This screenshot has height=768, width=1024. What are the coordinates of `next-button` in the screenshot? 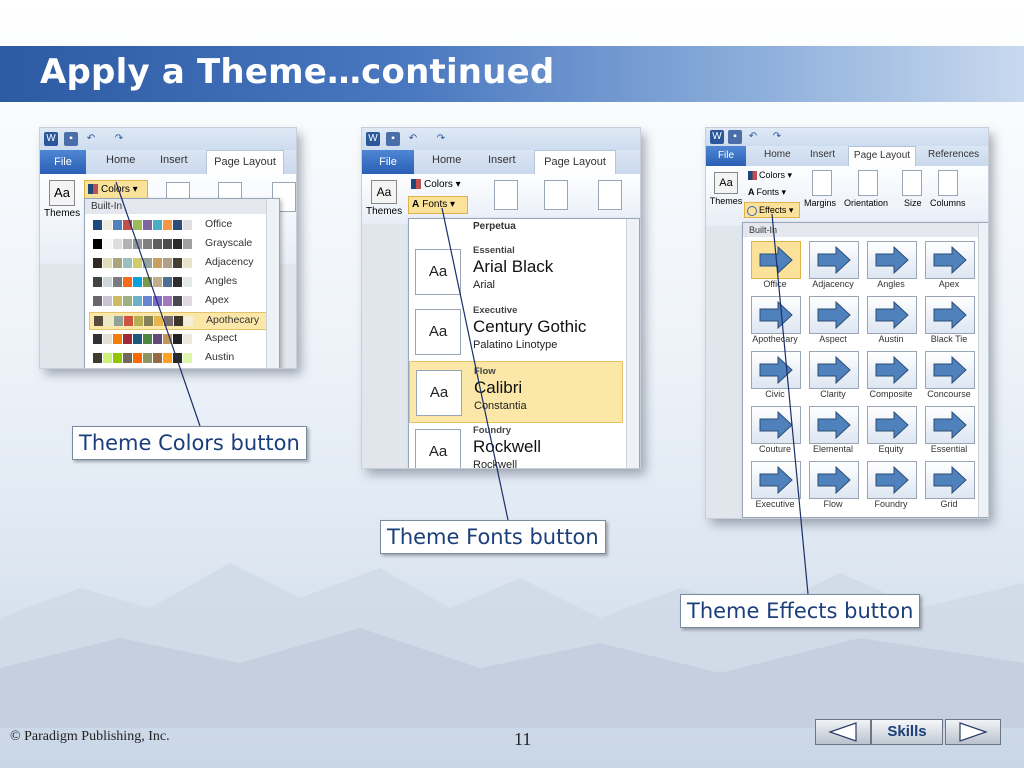 It's located at (973, 732).